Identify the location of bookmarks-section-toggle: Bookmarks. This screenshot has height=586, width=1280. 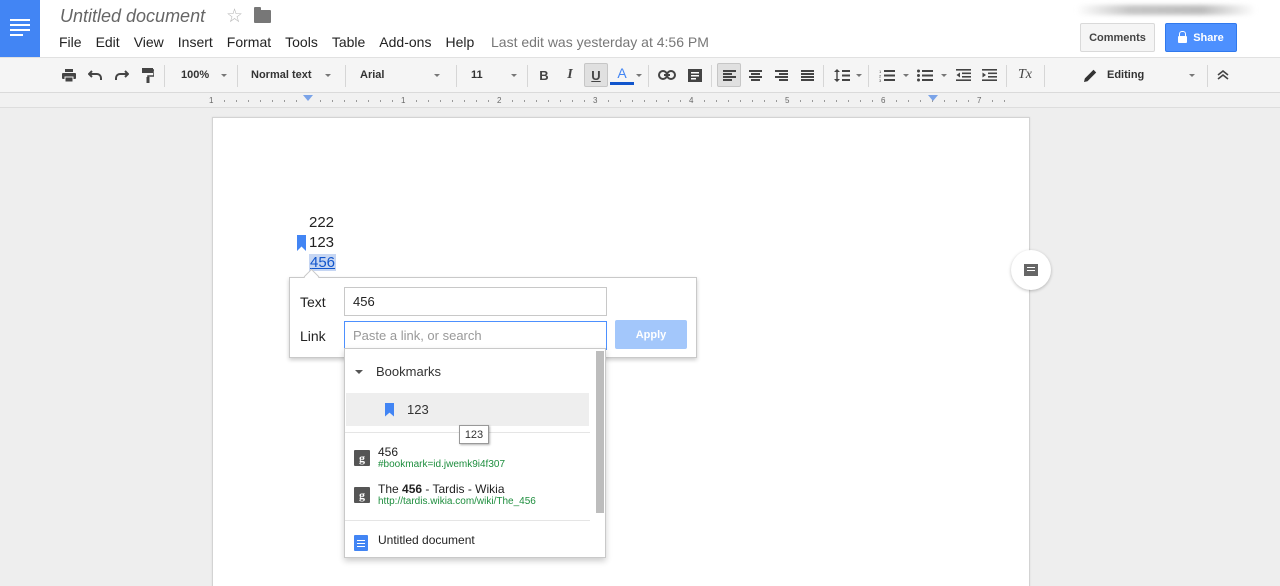
(398, 371).